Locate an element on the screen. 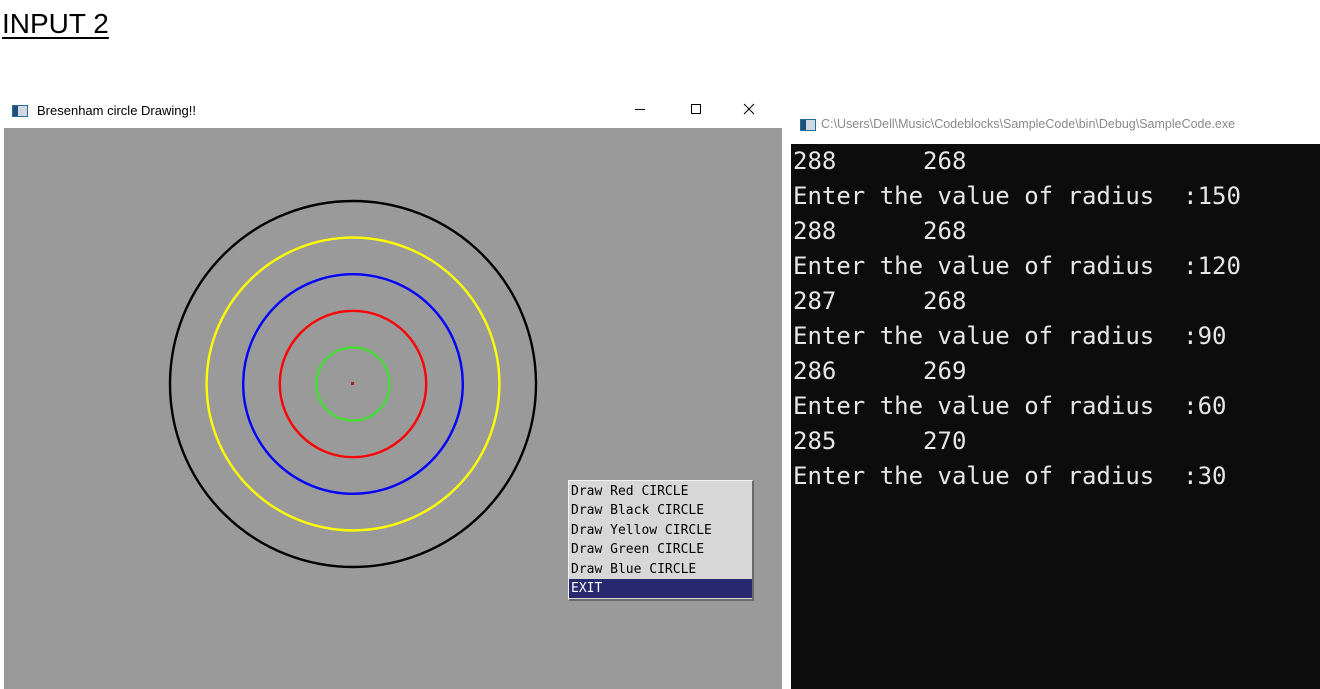 The image size is (1320, 689). console-line: Enter the value of radius :150 is located at coordinates (1017, 196).